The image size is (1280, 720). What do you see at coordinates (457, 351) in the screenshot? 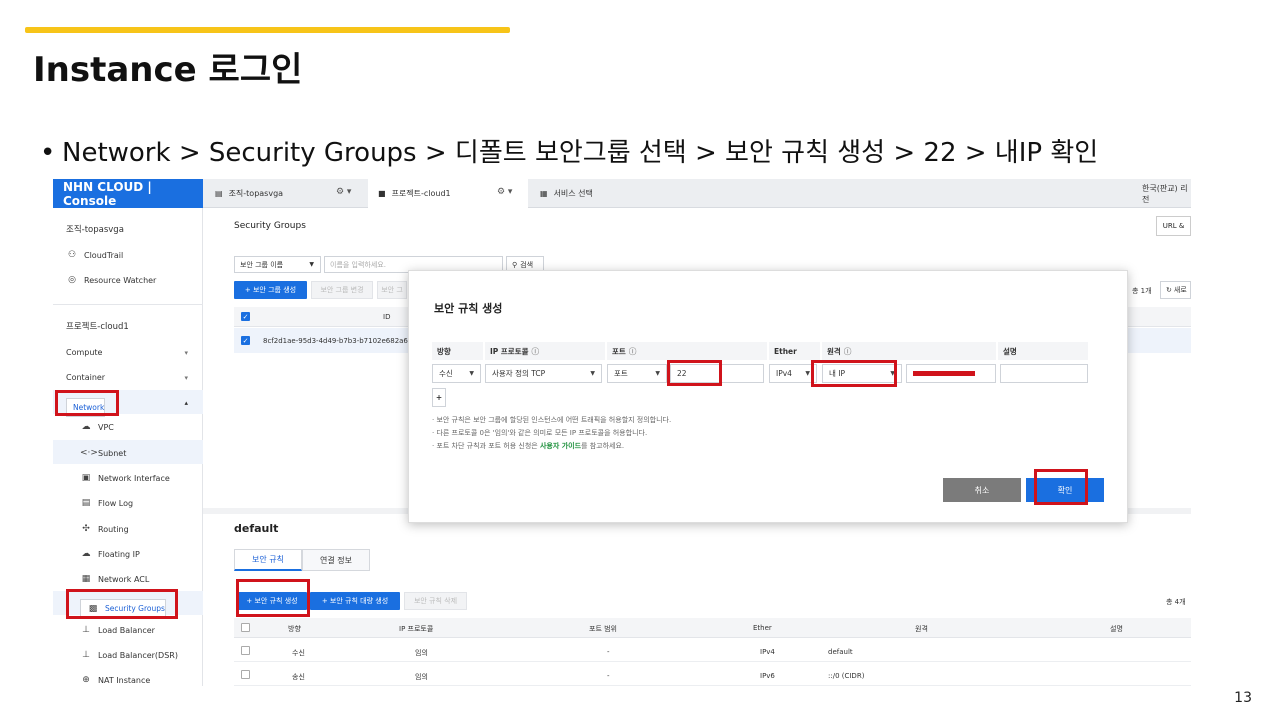
I see `header-direction: 방향` at bounding box center [457, 351].